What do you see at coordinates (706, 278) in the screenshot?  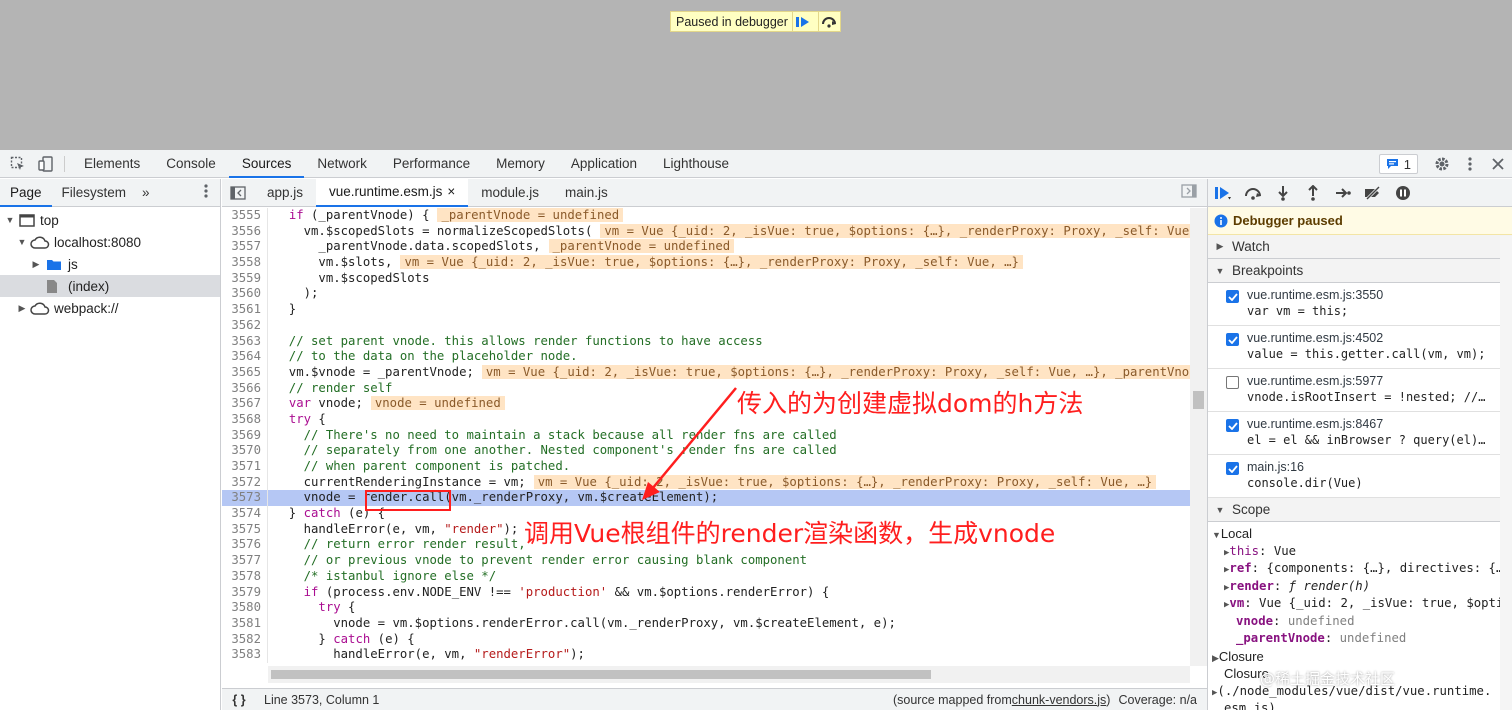 I see `code-line: 3559 vm.$scopedSlots` at bounding box center [706, 278].